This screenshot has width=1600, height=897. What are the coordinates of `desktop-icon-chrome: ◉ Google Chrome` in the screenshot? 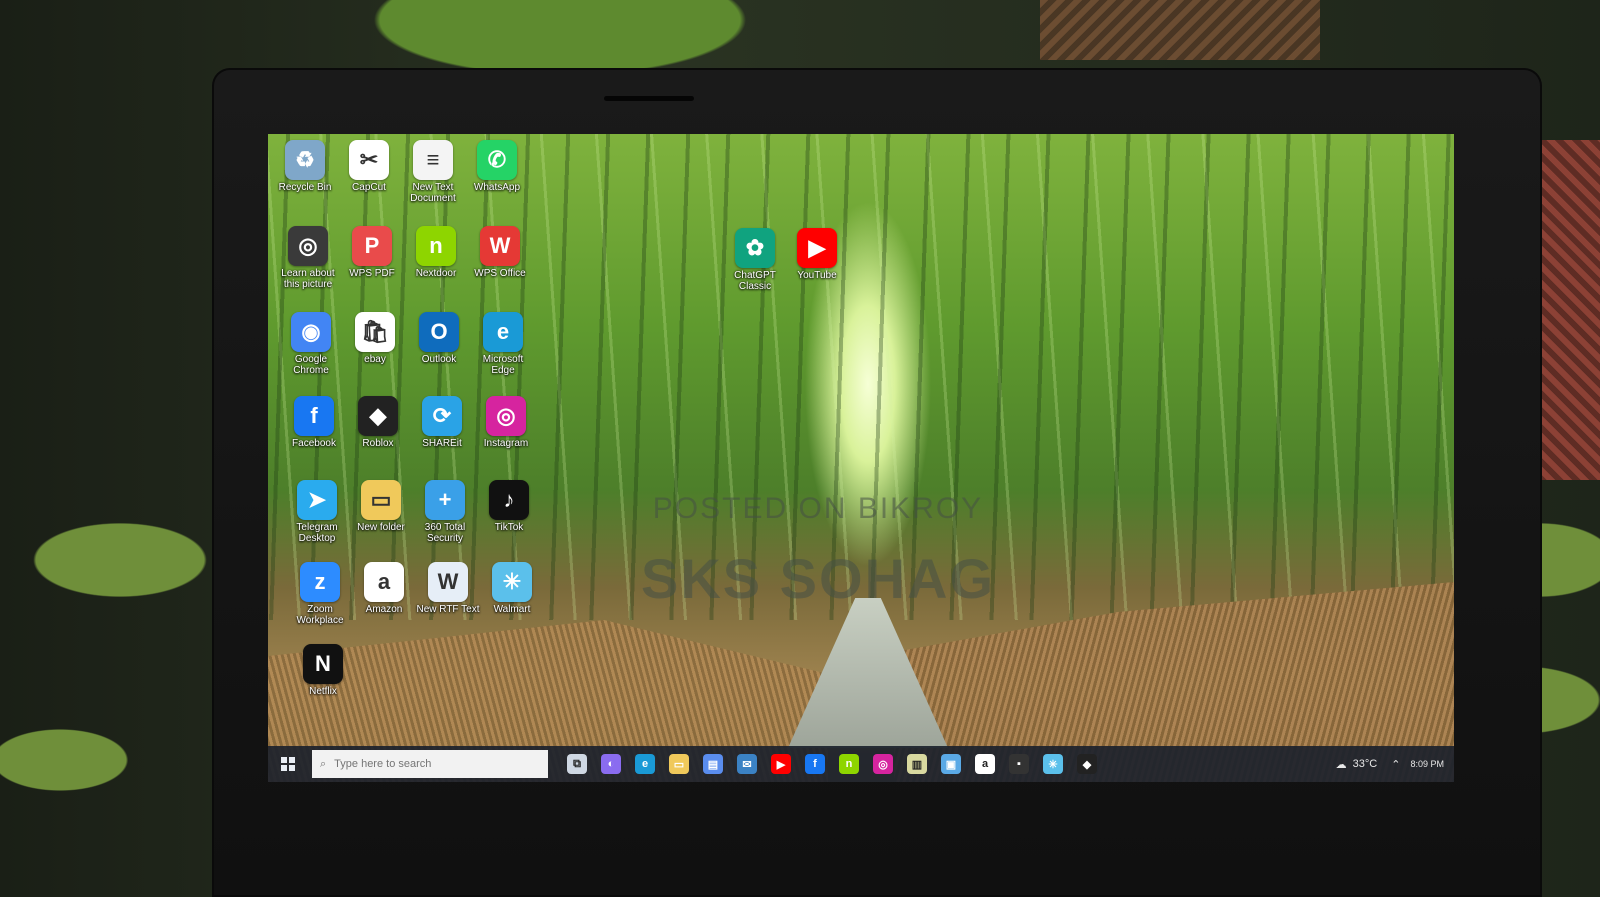 It's located at (311, 344).